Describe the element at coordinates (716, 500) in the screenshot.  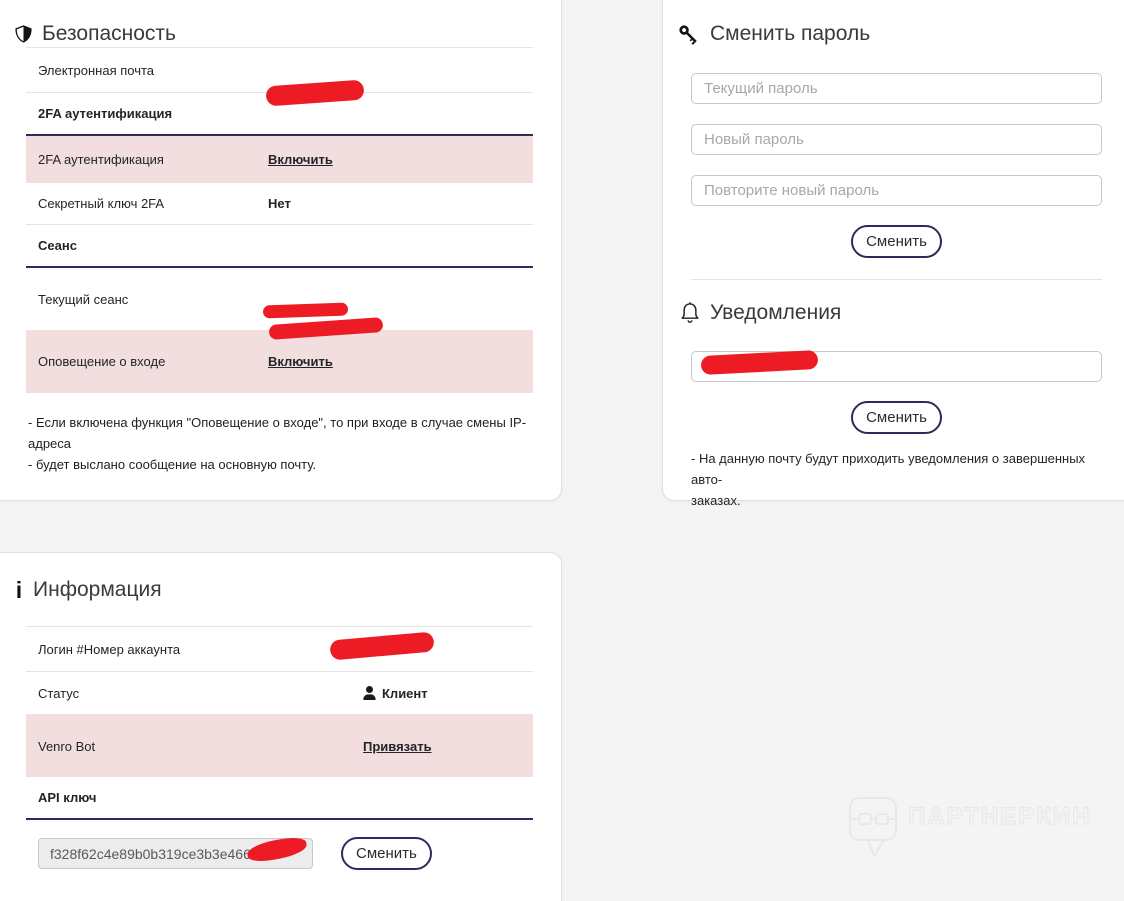
I see `notifications-note-line2: заказах.` at that location.